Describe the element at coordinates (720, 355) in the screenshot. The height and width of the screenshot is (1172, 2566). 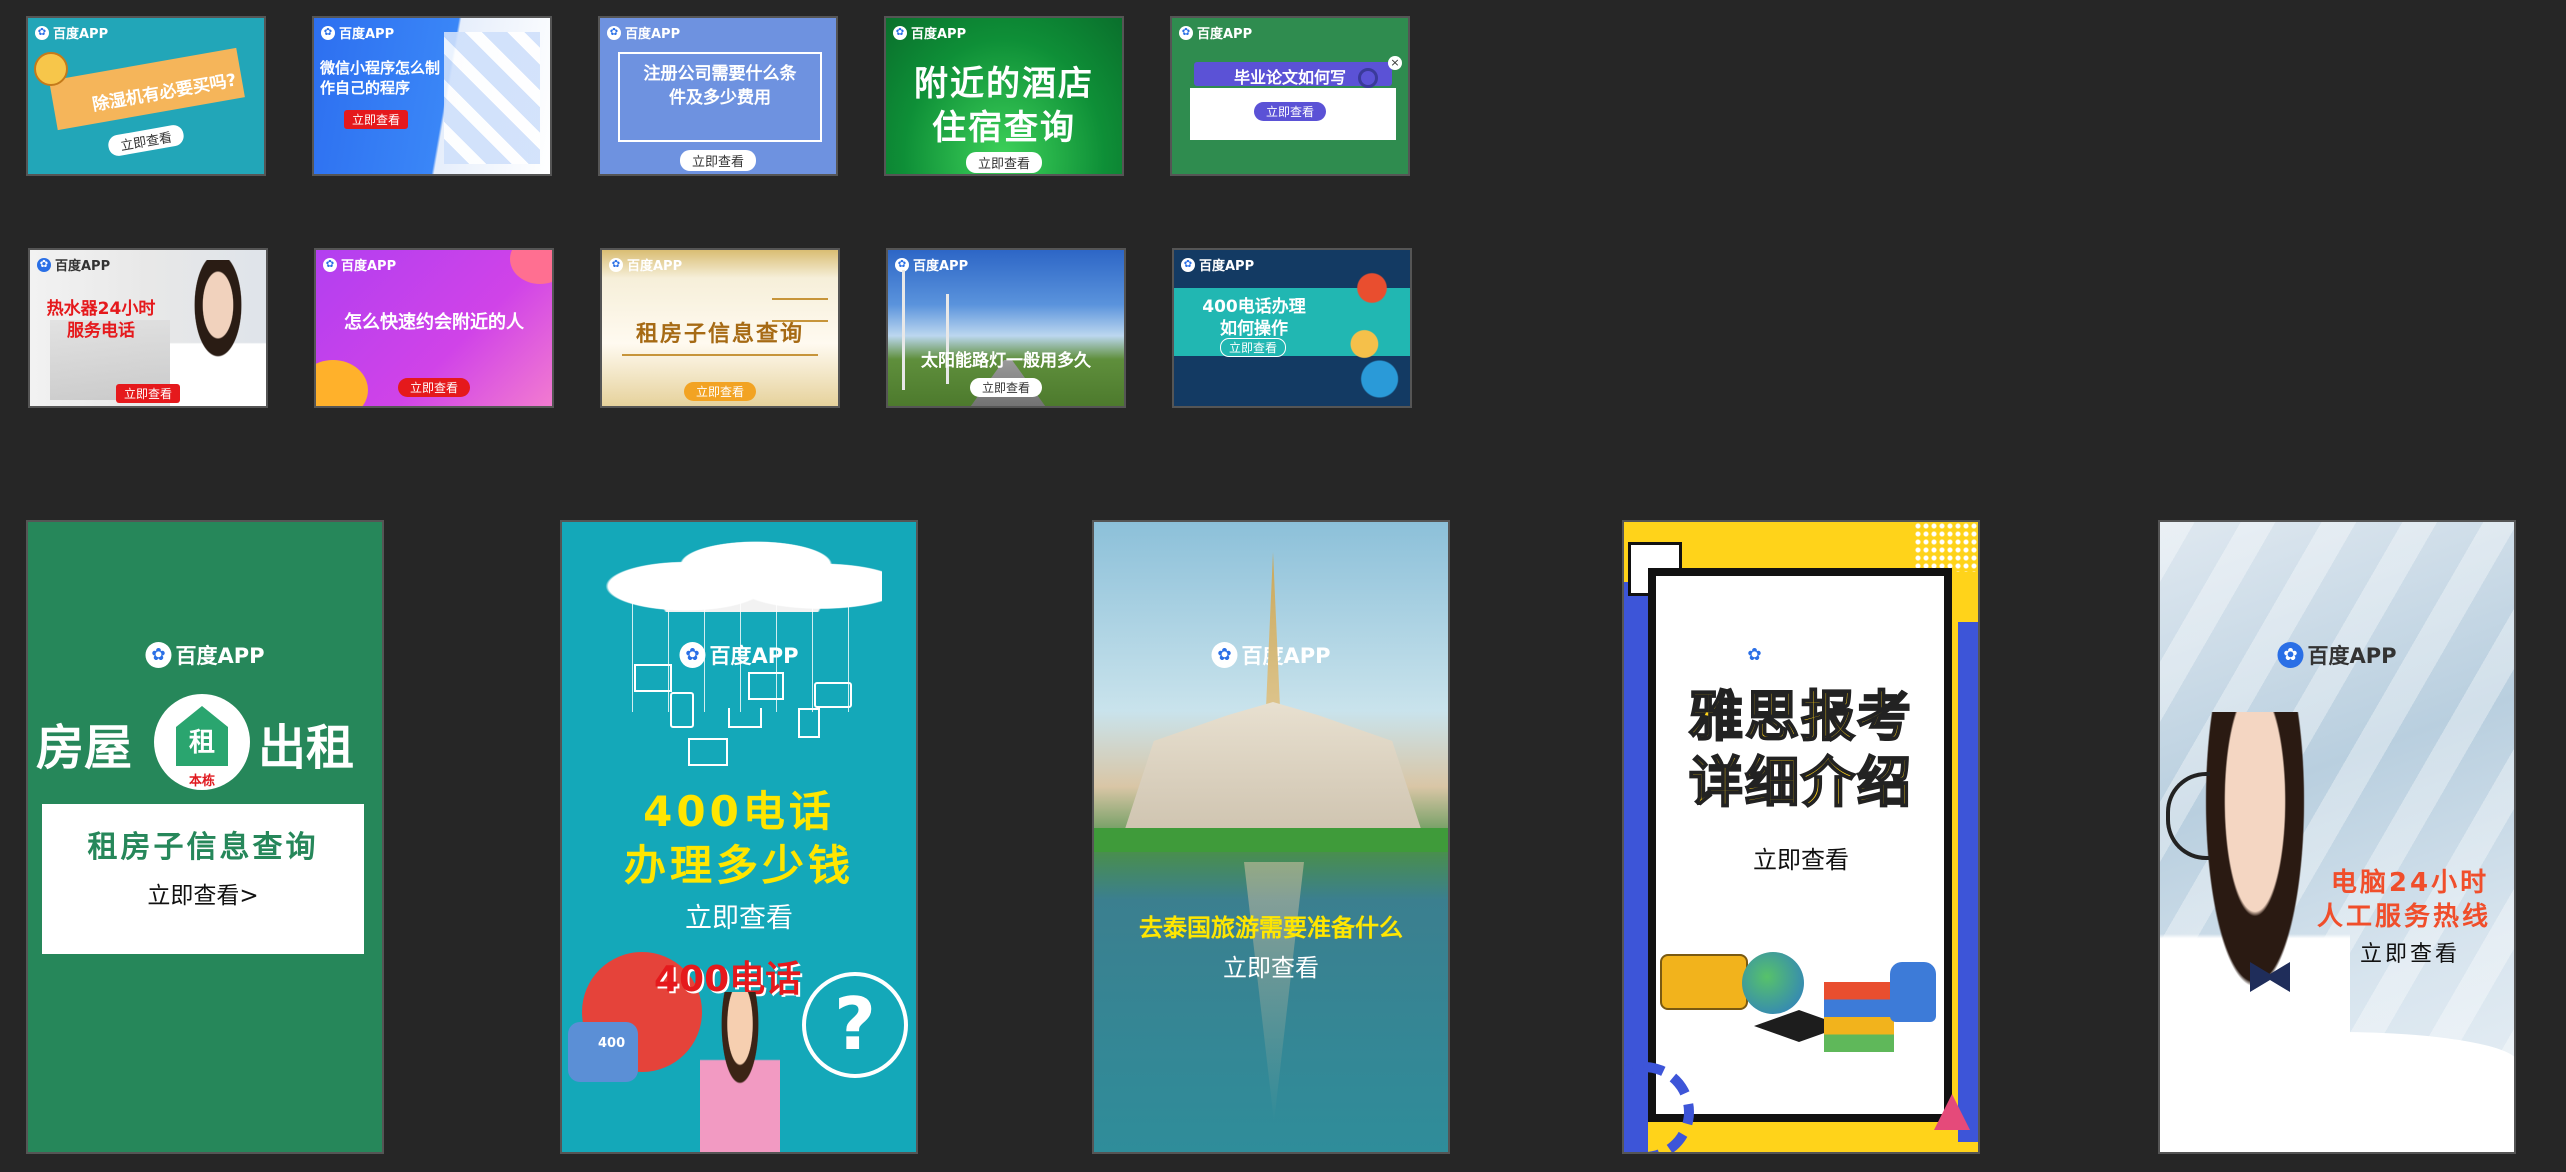
I see `divider-line` at that location.